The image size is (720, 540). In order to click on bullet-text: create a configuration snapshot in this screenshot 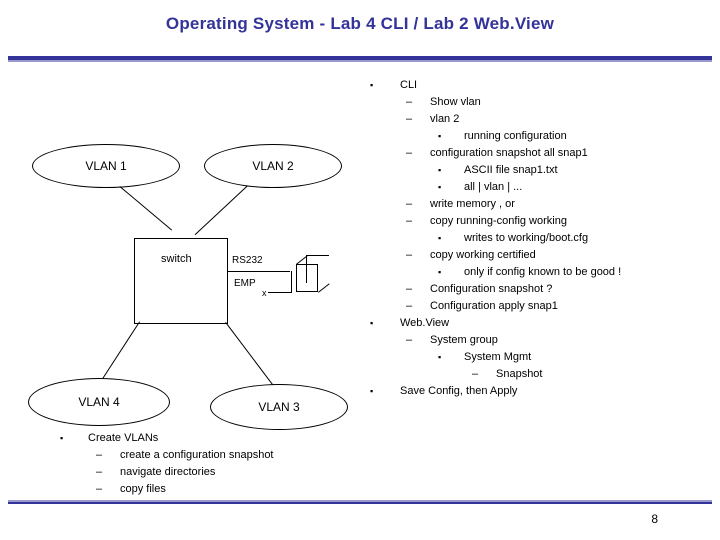, I will do `click(197, 455)`.